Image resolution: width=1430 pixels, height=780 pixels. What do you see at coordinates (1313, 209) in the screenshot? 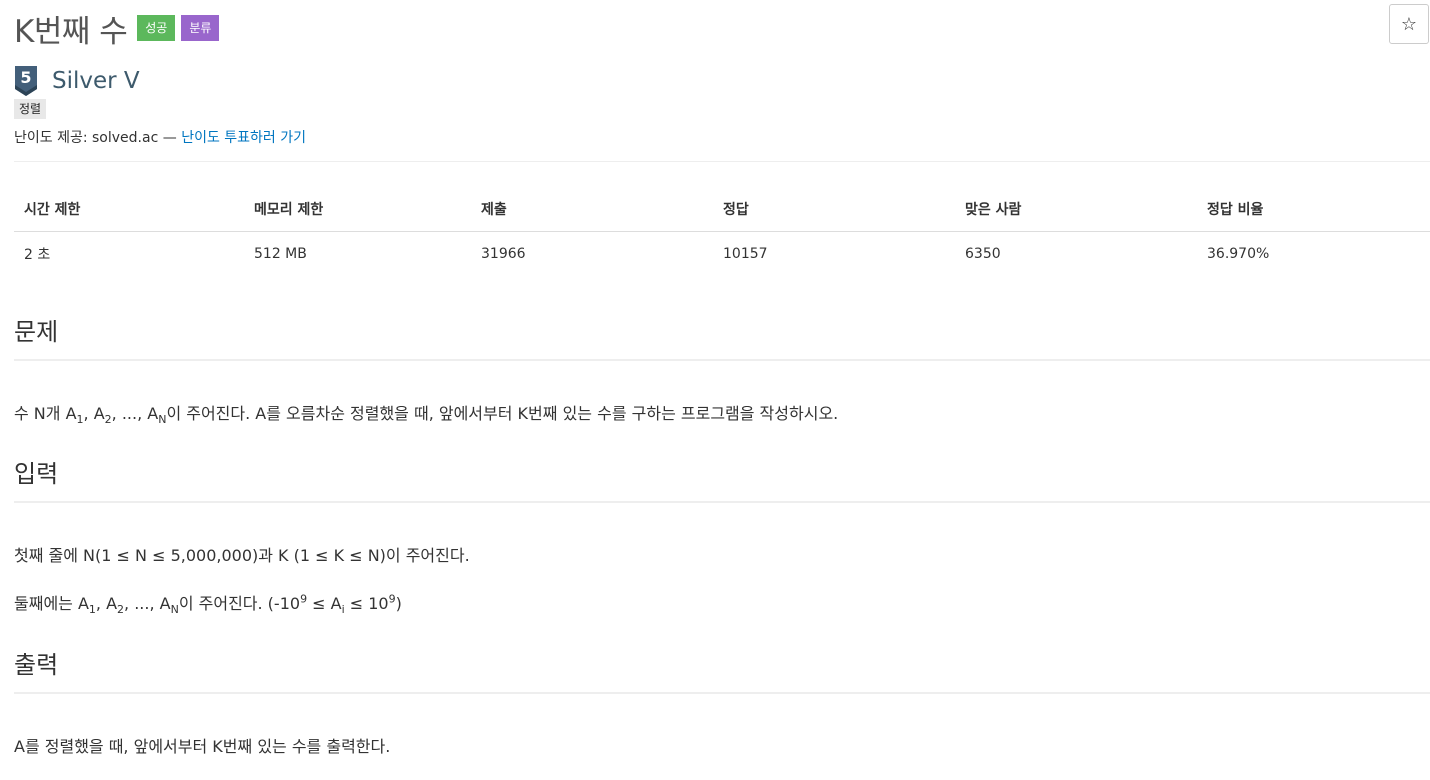
I see `header-accept-ratio: 정답 비율` at bounding box center [1313, 209].